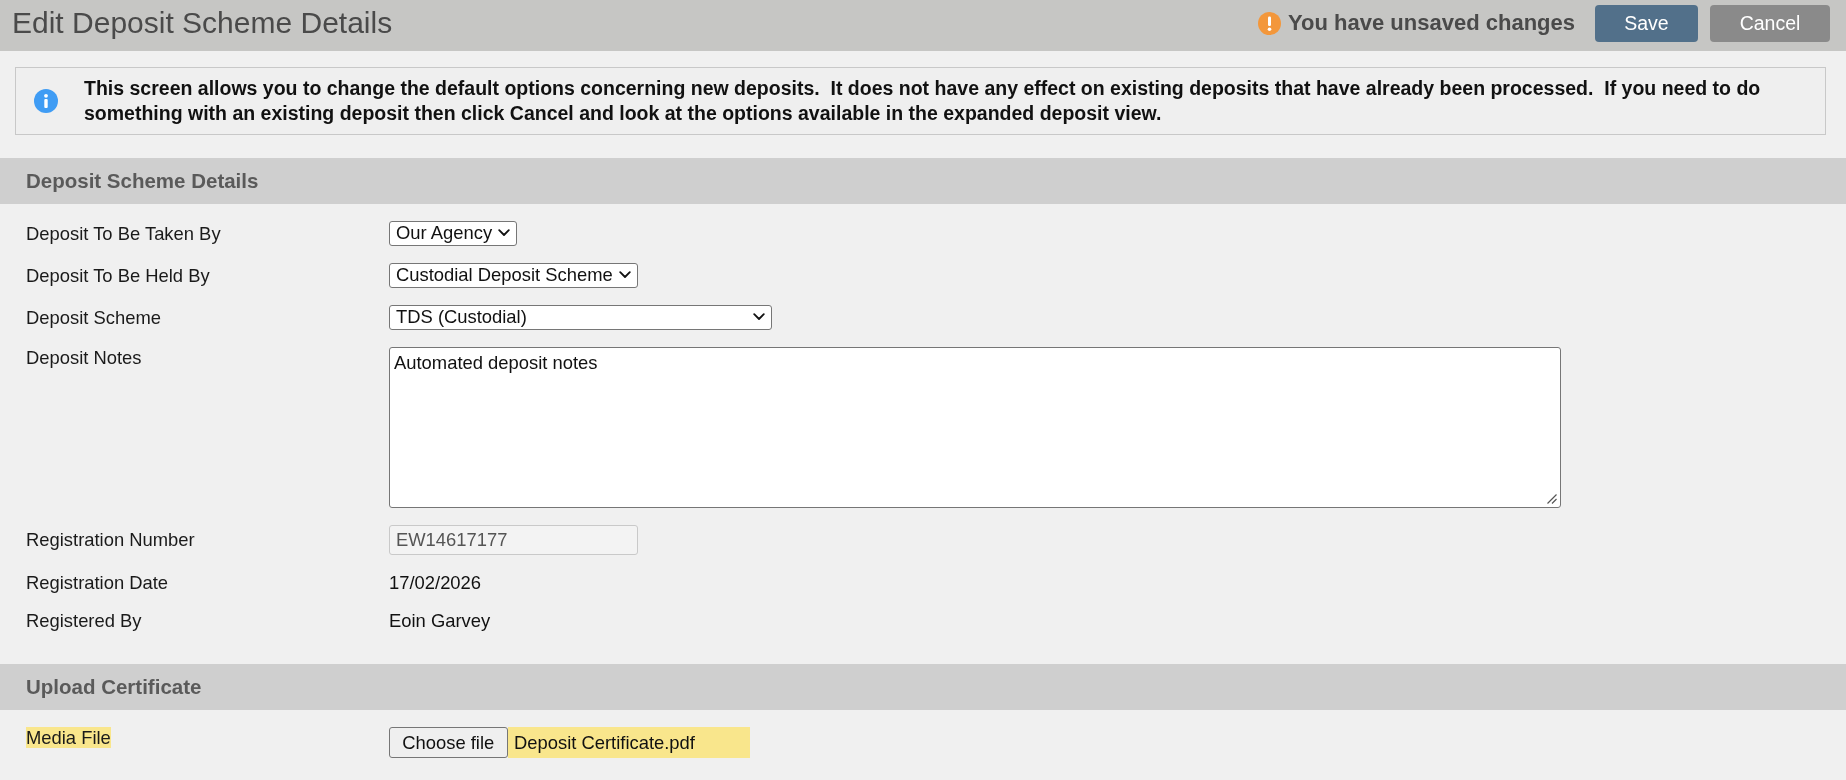  I want to click on page-title: Edit Deposit Scheme Details, so click(202, 23).